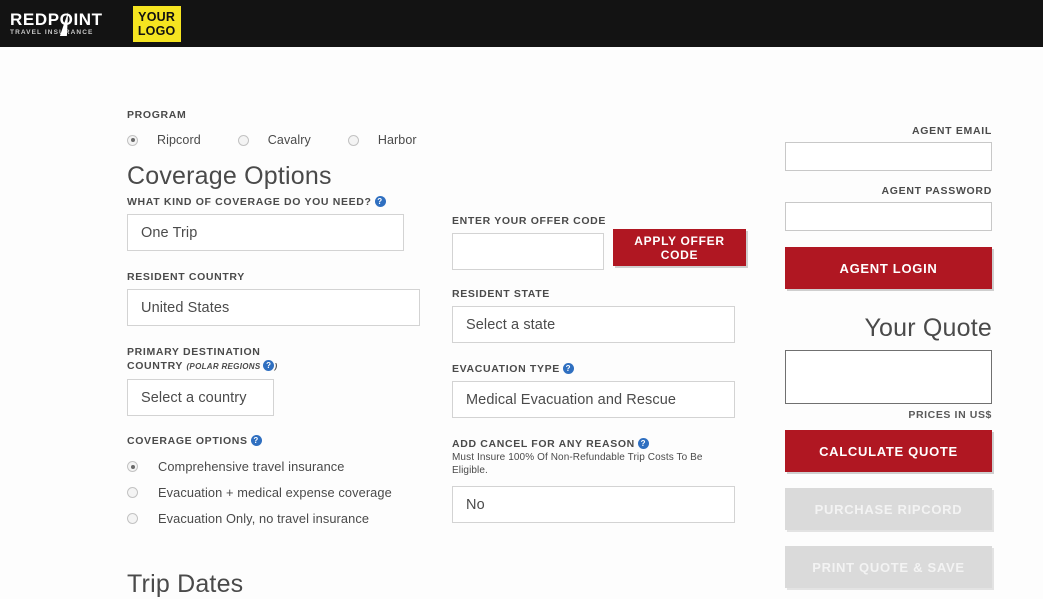  What do you see at coordinates (179, 140) in the screenshot?
I see `program-option-label: Ripcord` at bounding box center [179, 140].